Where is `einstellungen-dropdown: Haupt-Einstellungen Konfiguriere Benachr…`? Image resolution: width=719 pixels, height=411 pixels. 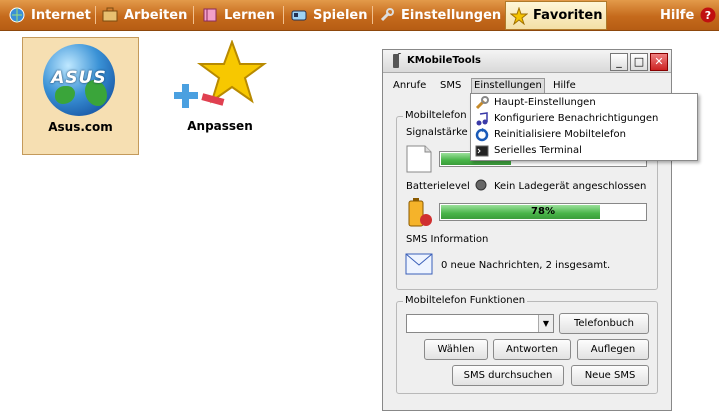
einstellungen-dropdown: Haupt-Einstellungen Konfiguriere Benachr… is located at coordinates (584, 127).